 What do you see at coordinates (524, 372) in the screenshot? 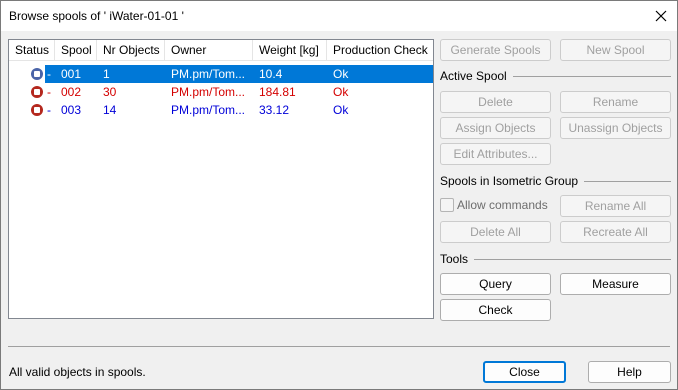
I see `close-button: Close` at bounding box center [524, 372].